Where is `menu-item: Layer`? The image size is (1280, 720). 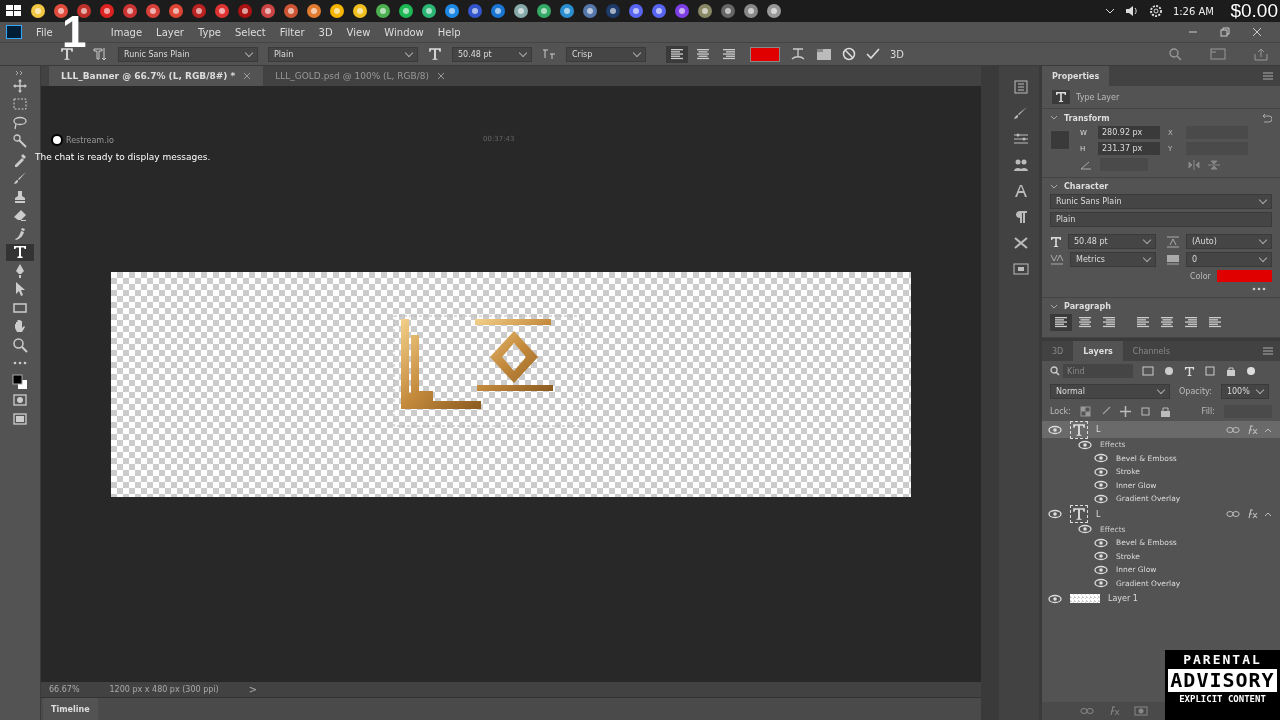 menu-item: Layer is located at coordinates (170, 32).